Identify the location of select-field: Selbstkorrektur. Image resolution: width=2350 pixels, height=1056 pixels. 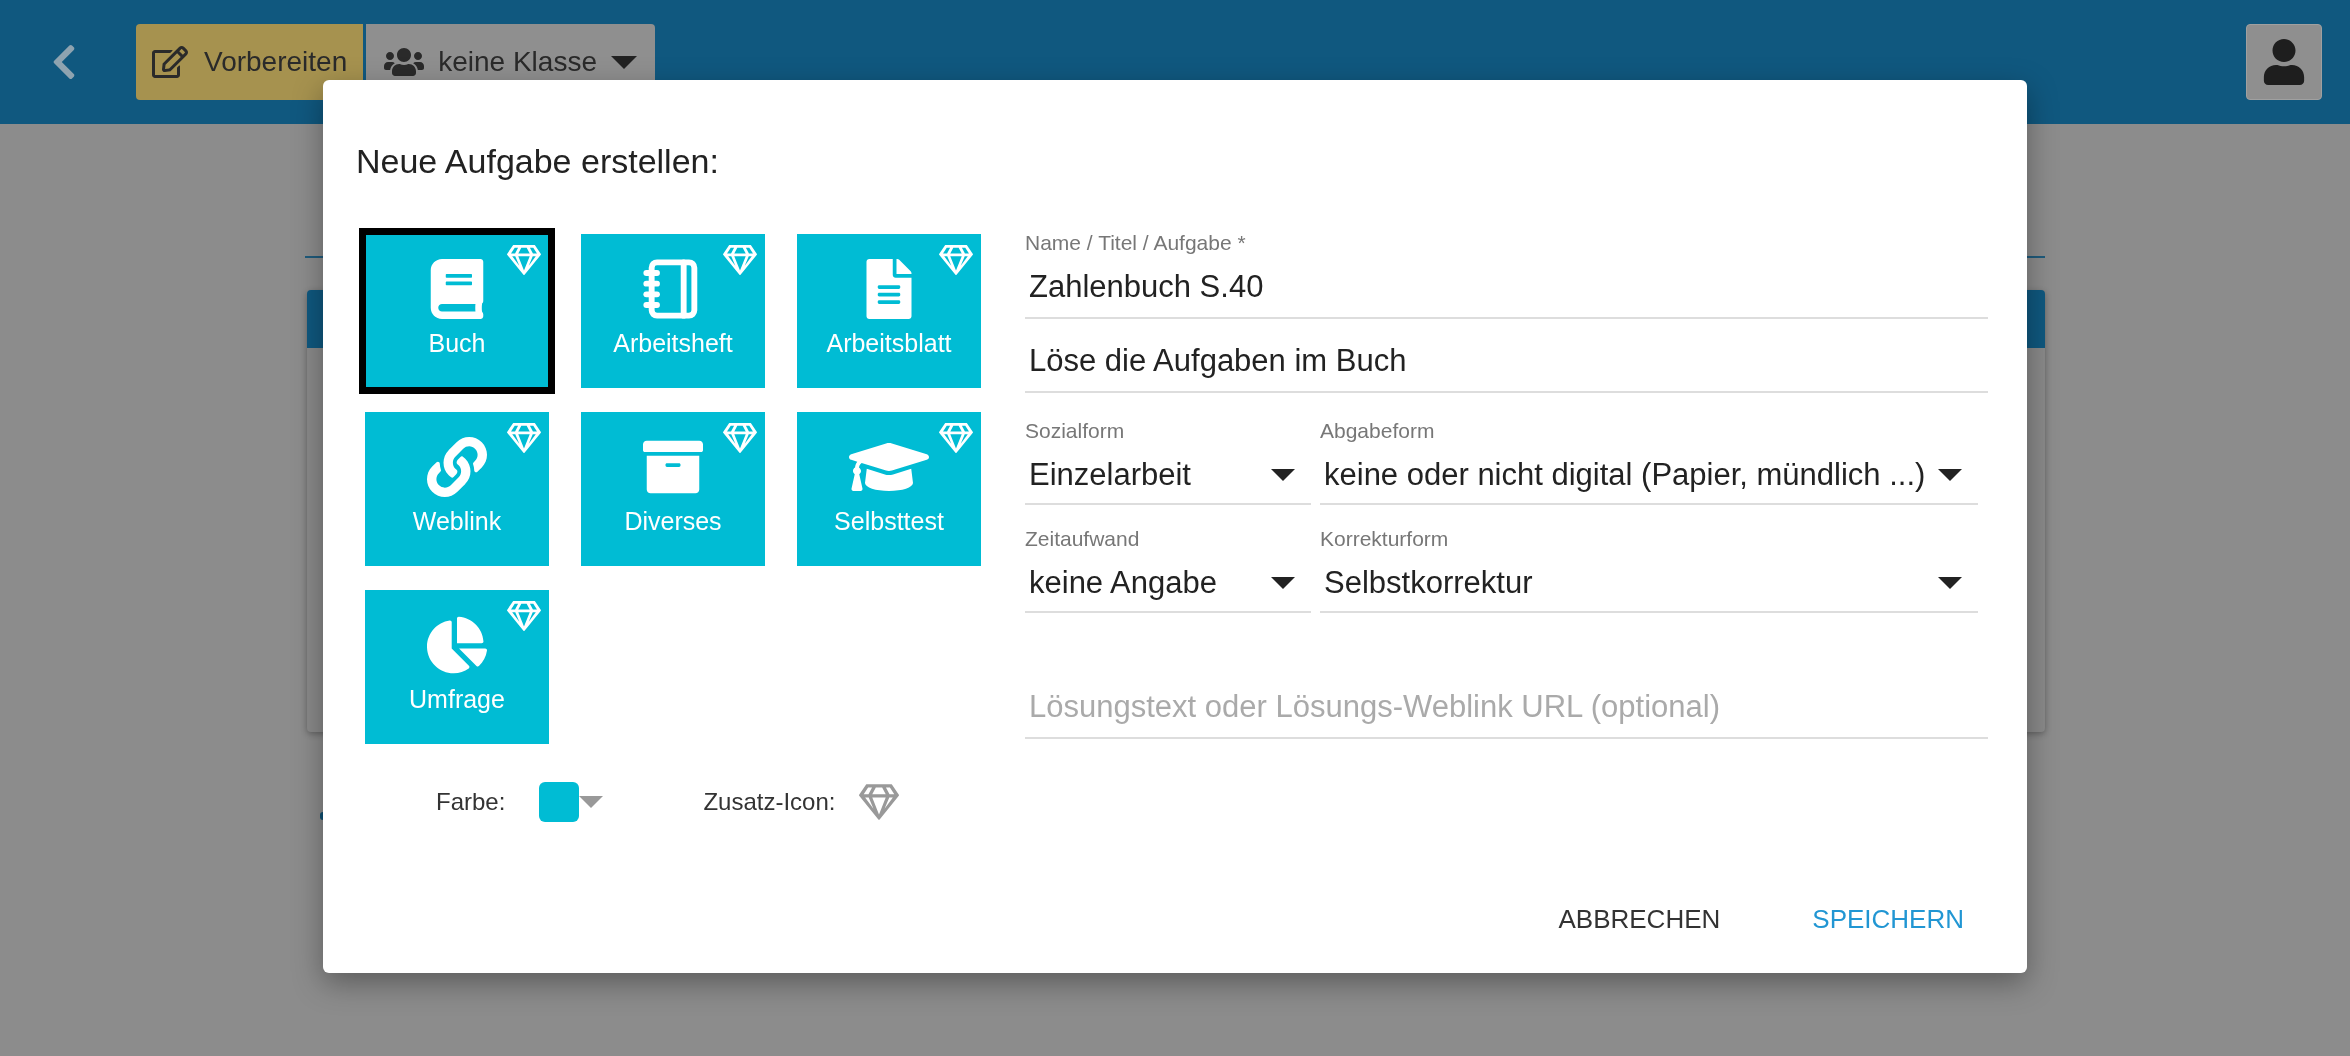
(1649, 582).